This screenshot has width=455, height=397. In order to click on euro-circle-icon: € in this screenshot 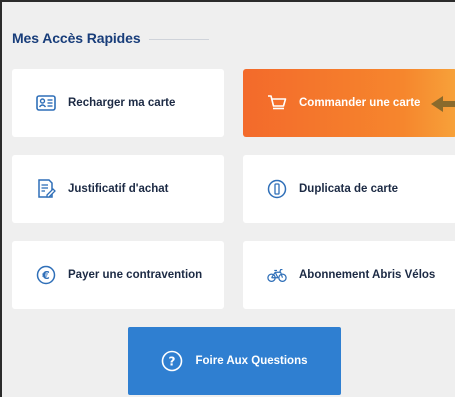, I will do `click(46, 275)`.